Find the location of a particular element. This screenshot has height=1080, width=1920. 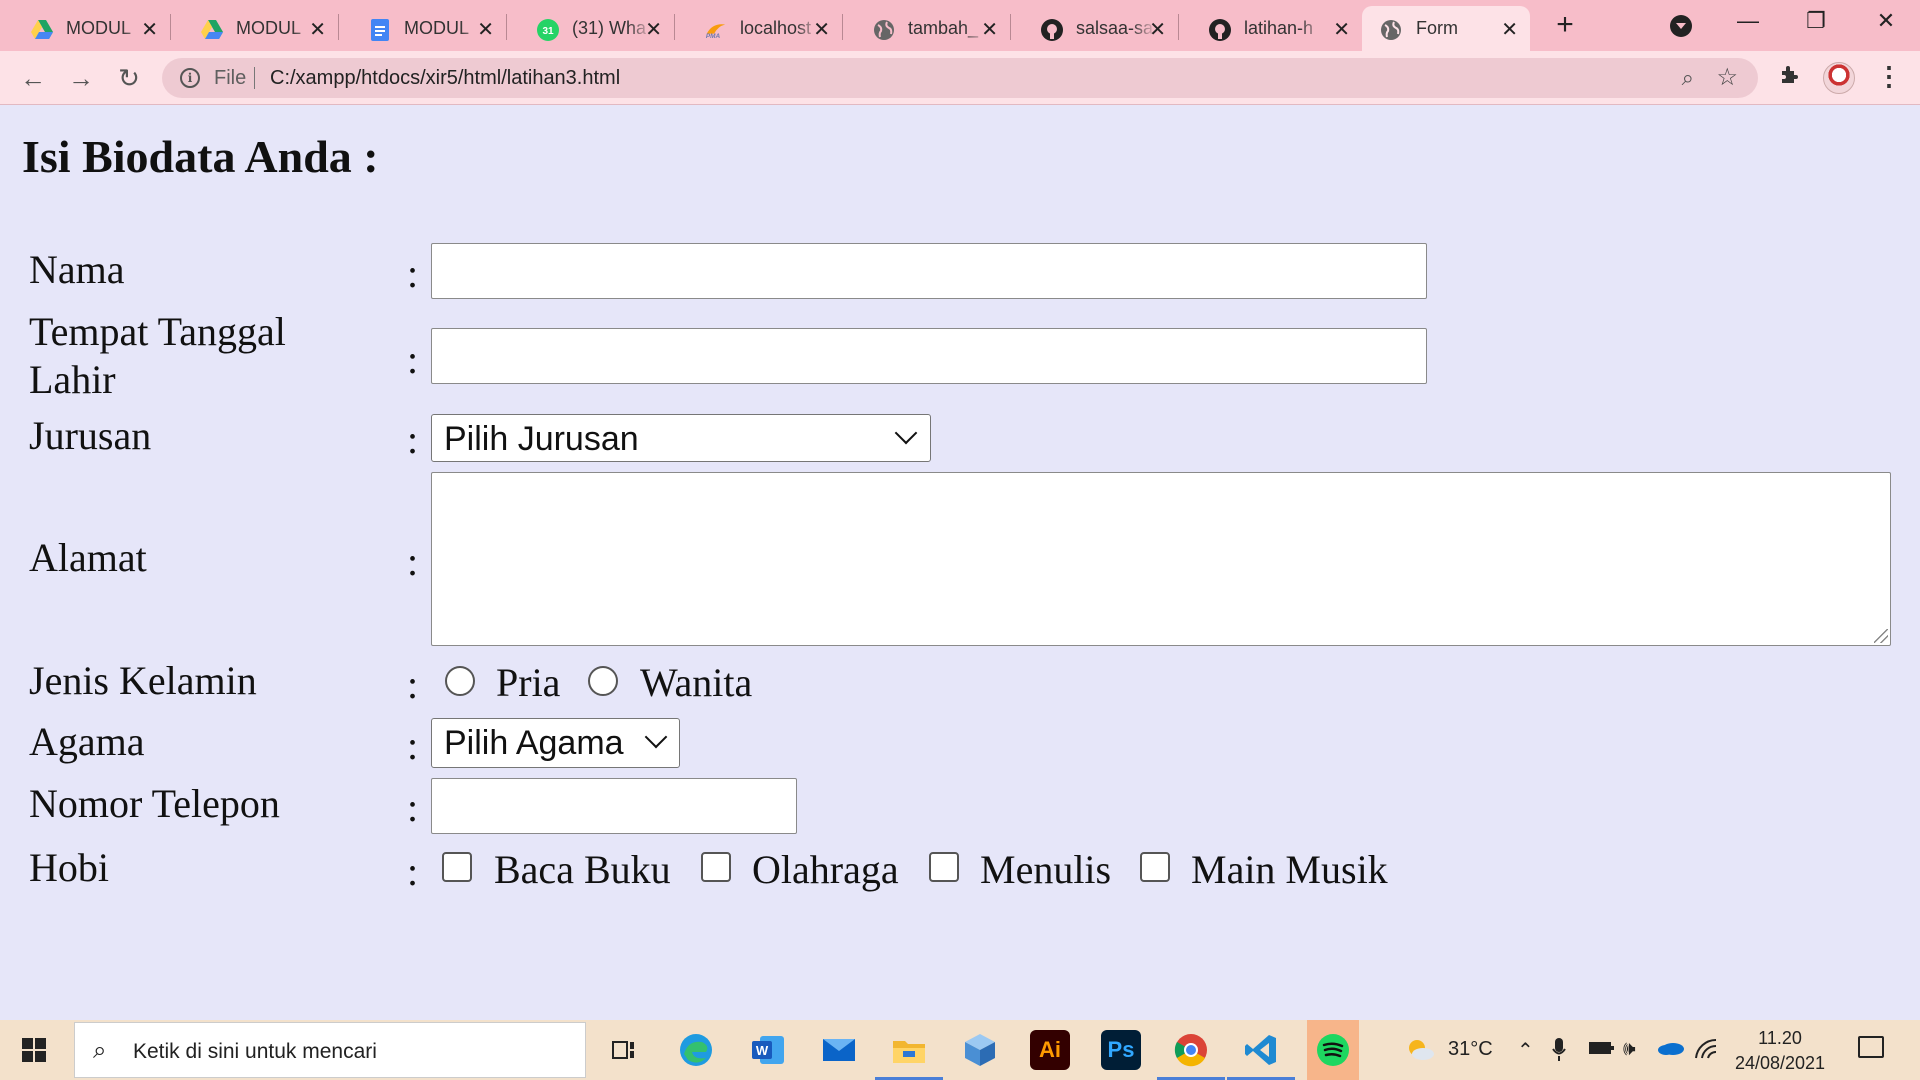

nama-input is located at coordinates (929, 271).